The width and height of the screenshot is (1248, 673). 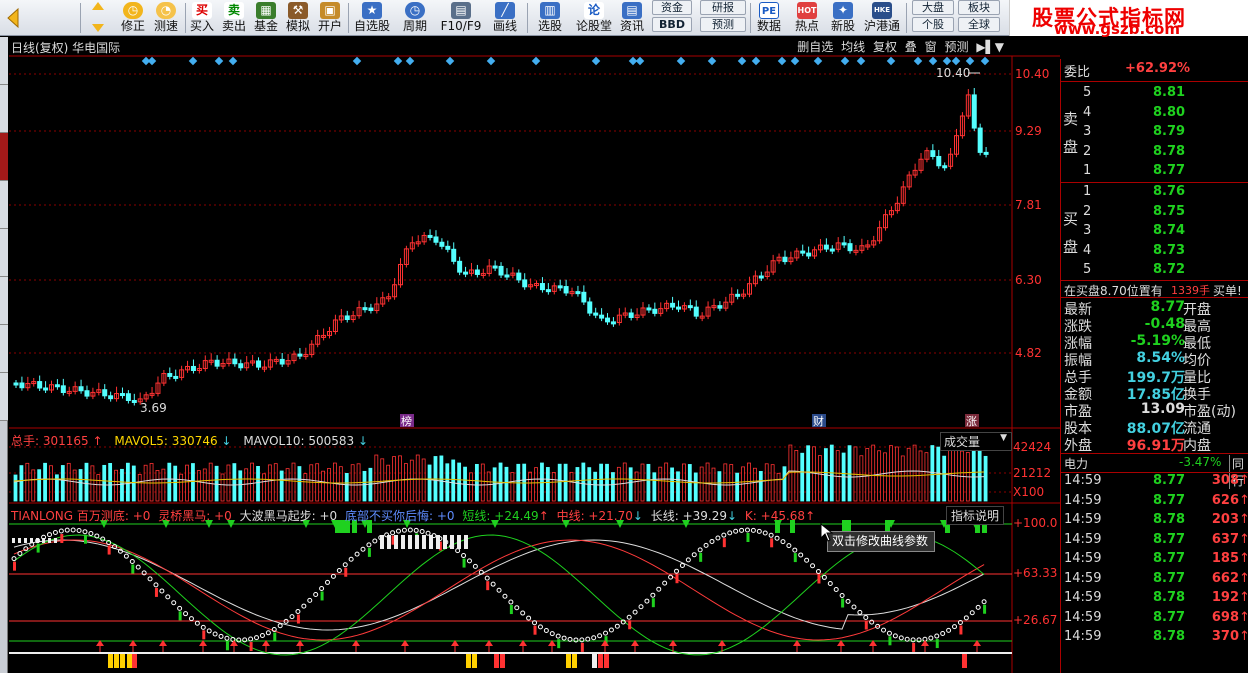 I want to click on buy-order-row: 1 8.76, so click(x=1134, y=191).